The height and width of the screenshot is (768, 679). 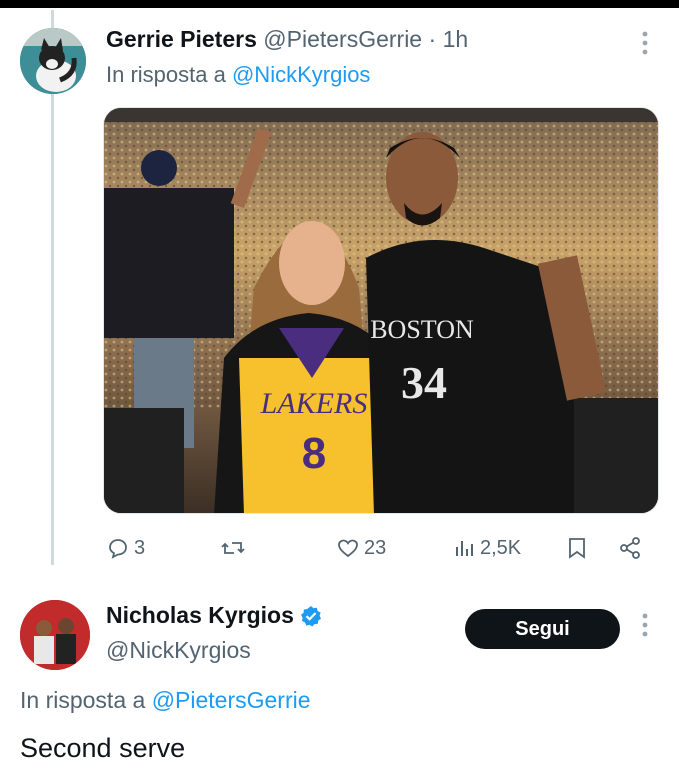 I want to click on tweet-text: Second serve, so click(x=103, y=748).